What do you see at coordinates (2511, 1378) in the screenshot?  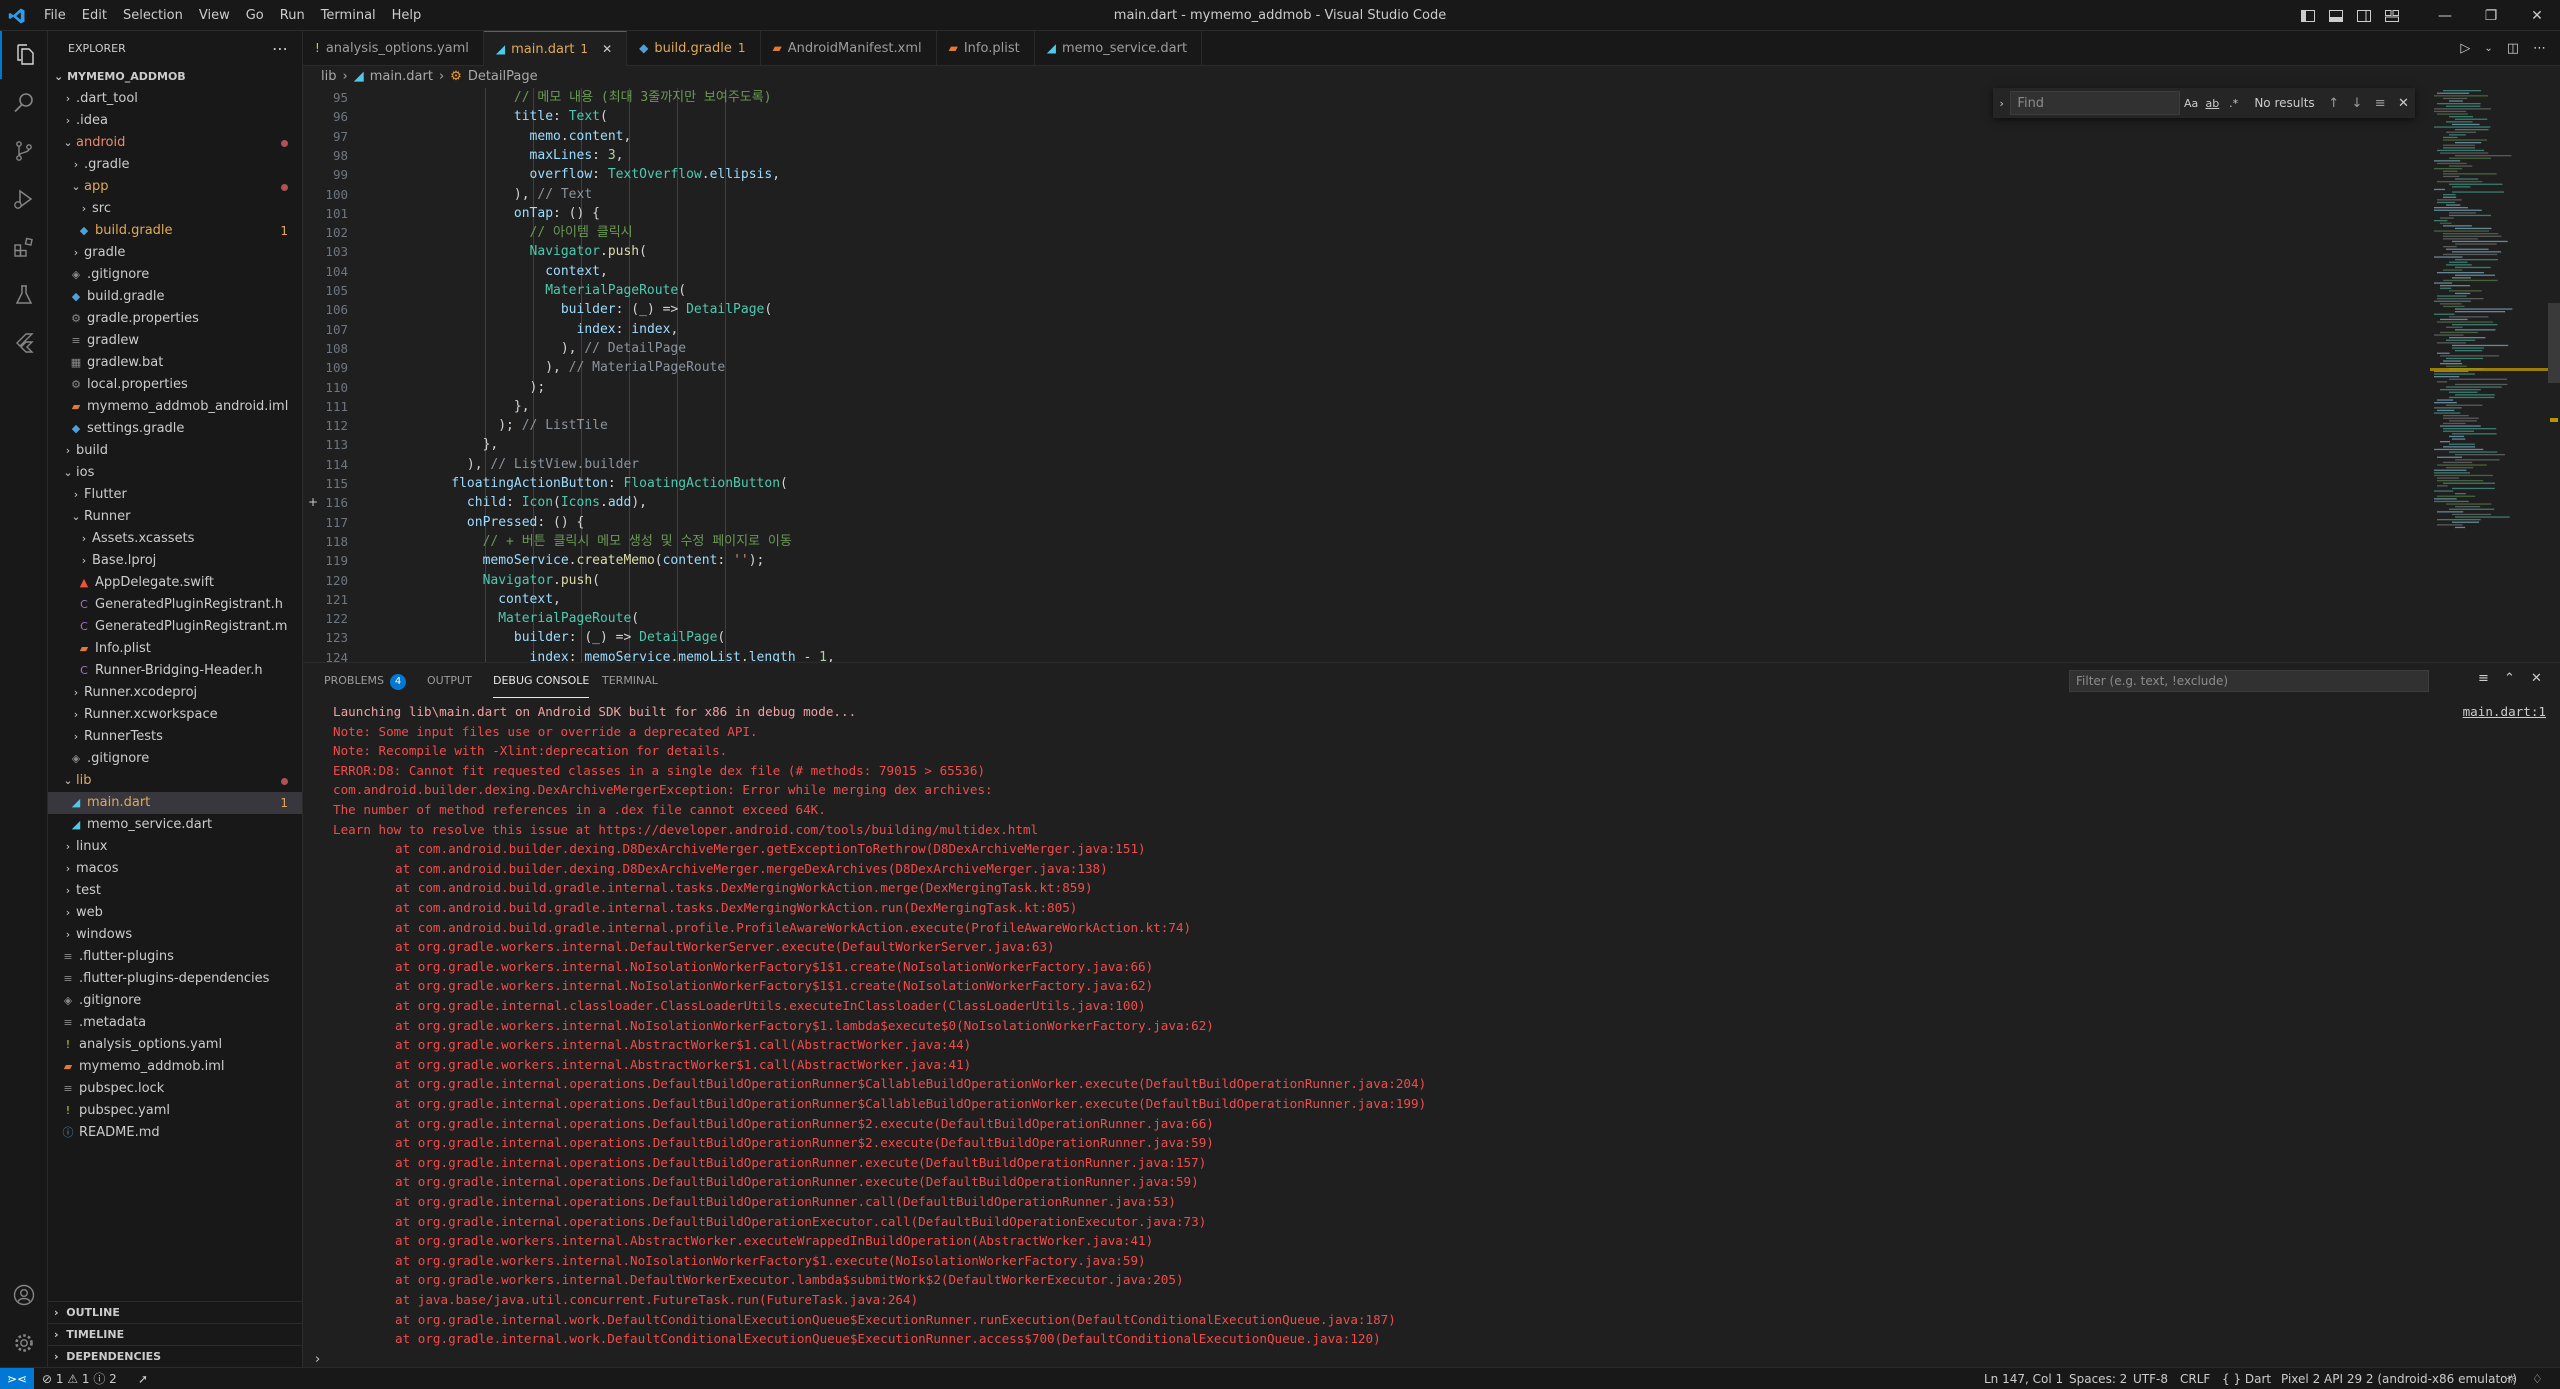 I see `copilot-icon: ☼` at bounding box center [2511, 1378].